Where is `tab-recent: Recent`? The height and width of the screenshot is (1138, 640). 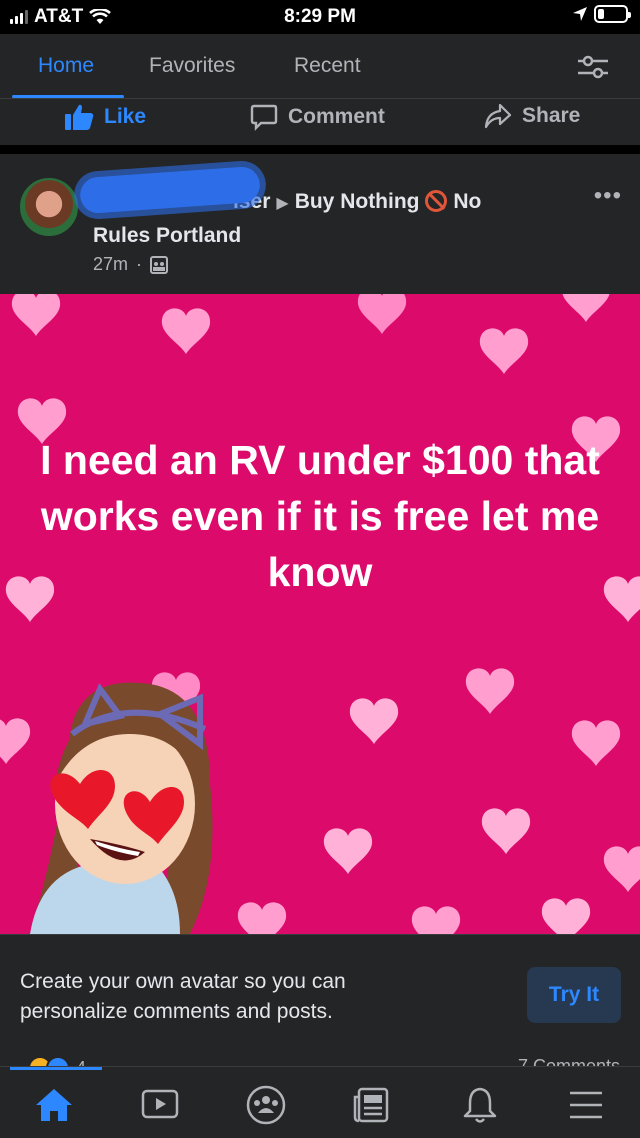
tab-recent: Recent is located at coordinates (327, 66).